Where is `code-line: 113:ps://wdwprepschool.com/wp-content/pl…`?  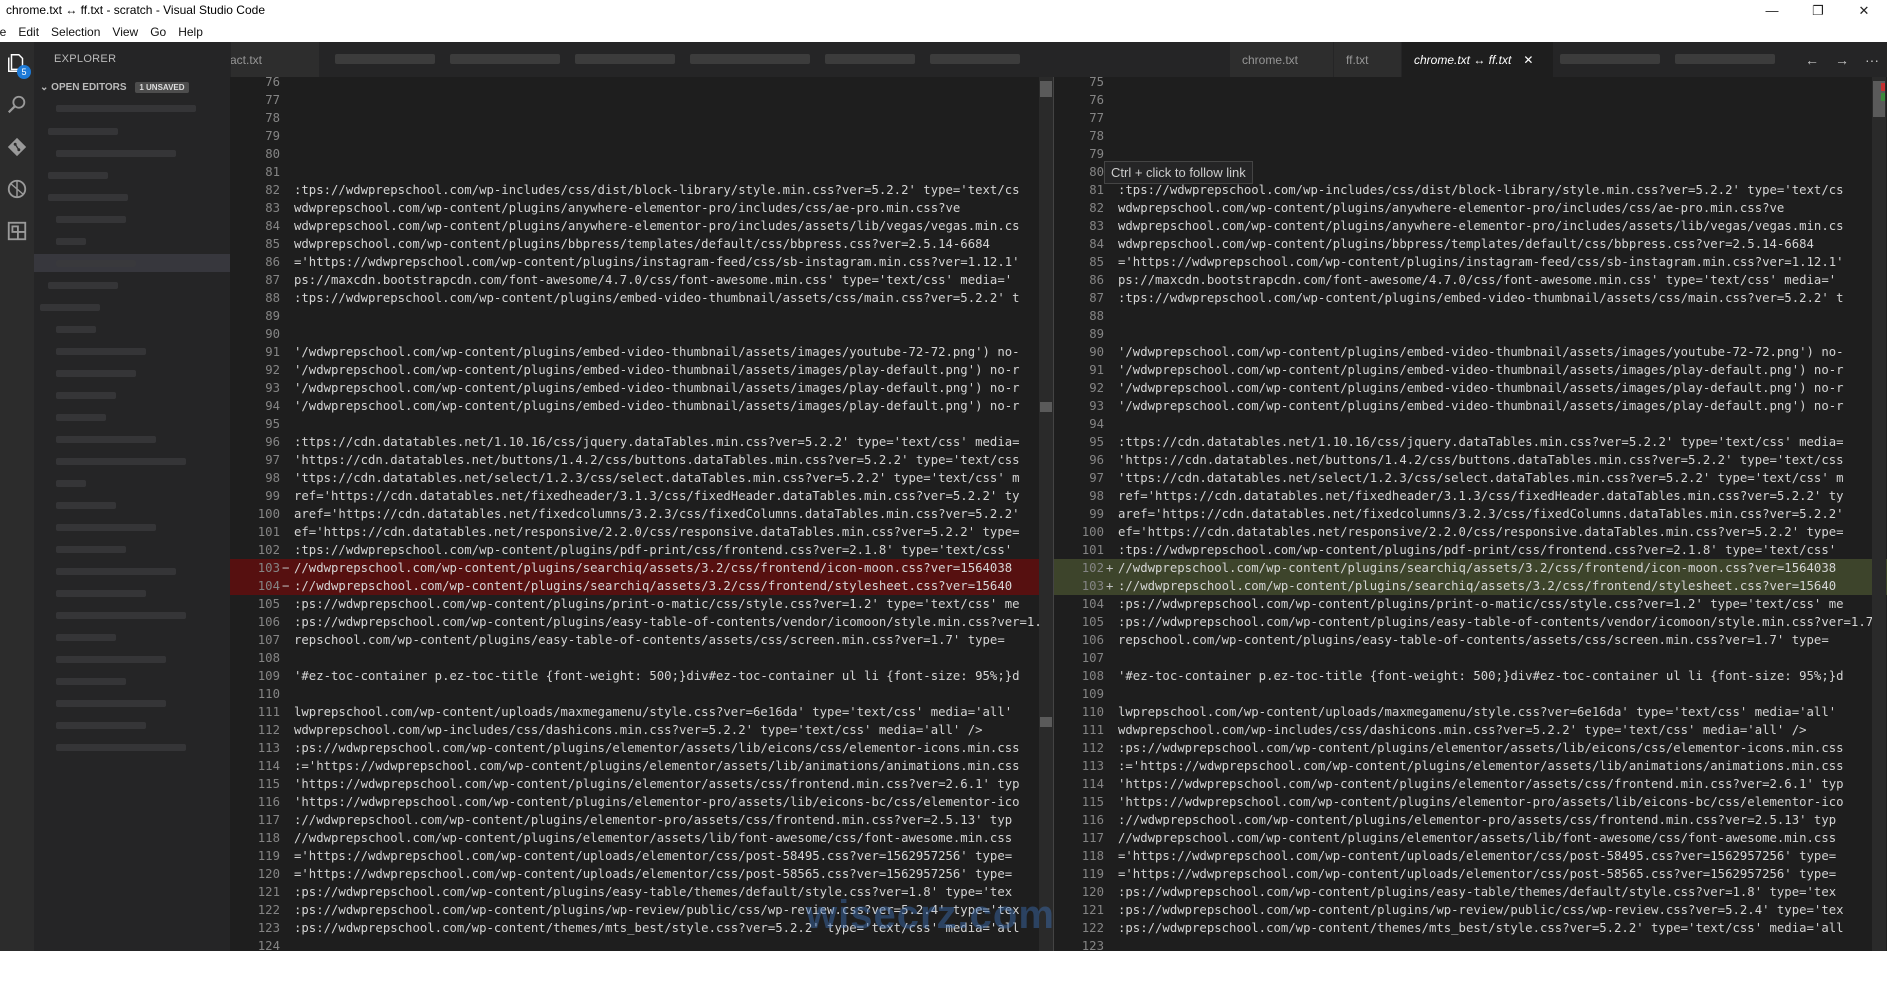 code-line: 113:ps://wdwprepschool.com/wp-content/pl… is located at coordinates (641, 748).